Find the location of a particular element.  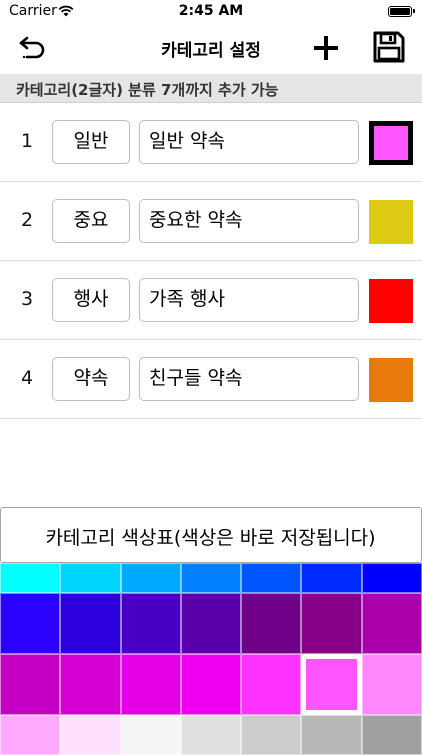

nav-bar: 카테고리 설정 is located at coordinates (211, 48).